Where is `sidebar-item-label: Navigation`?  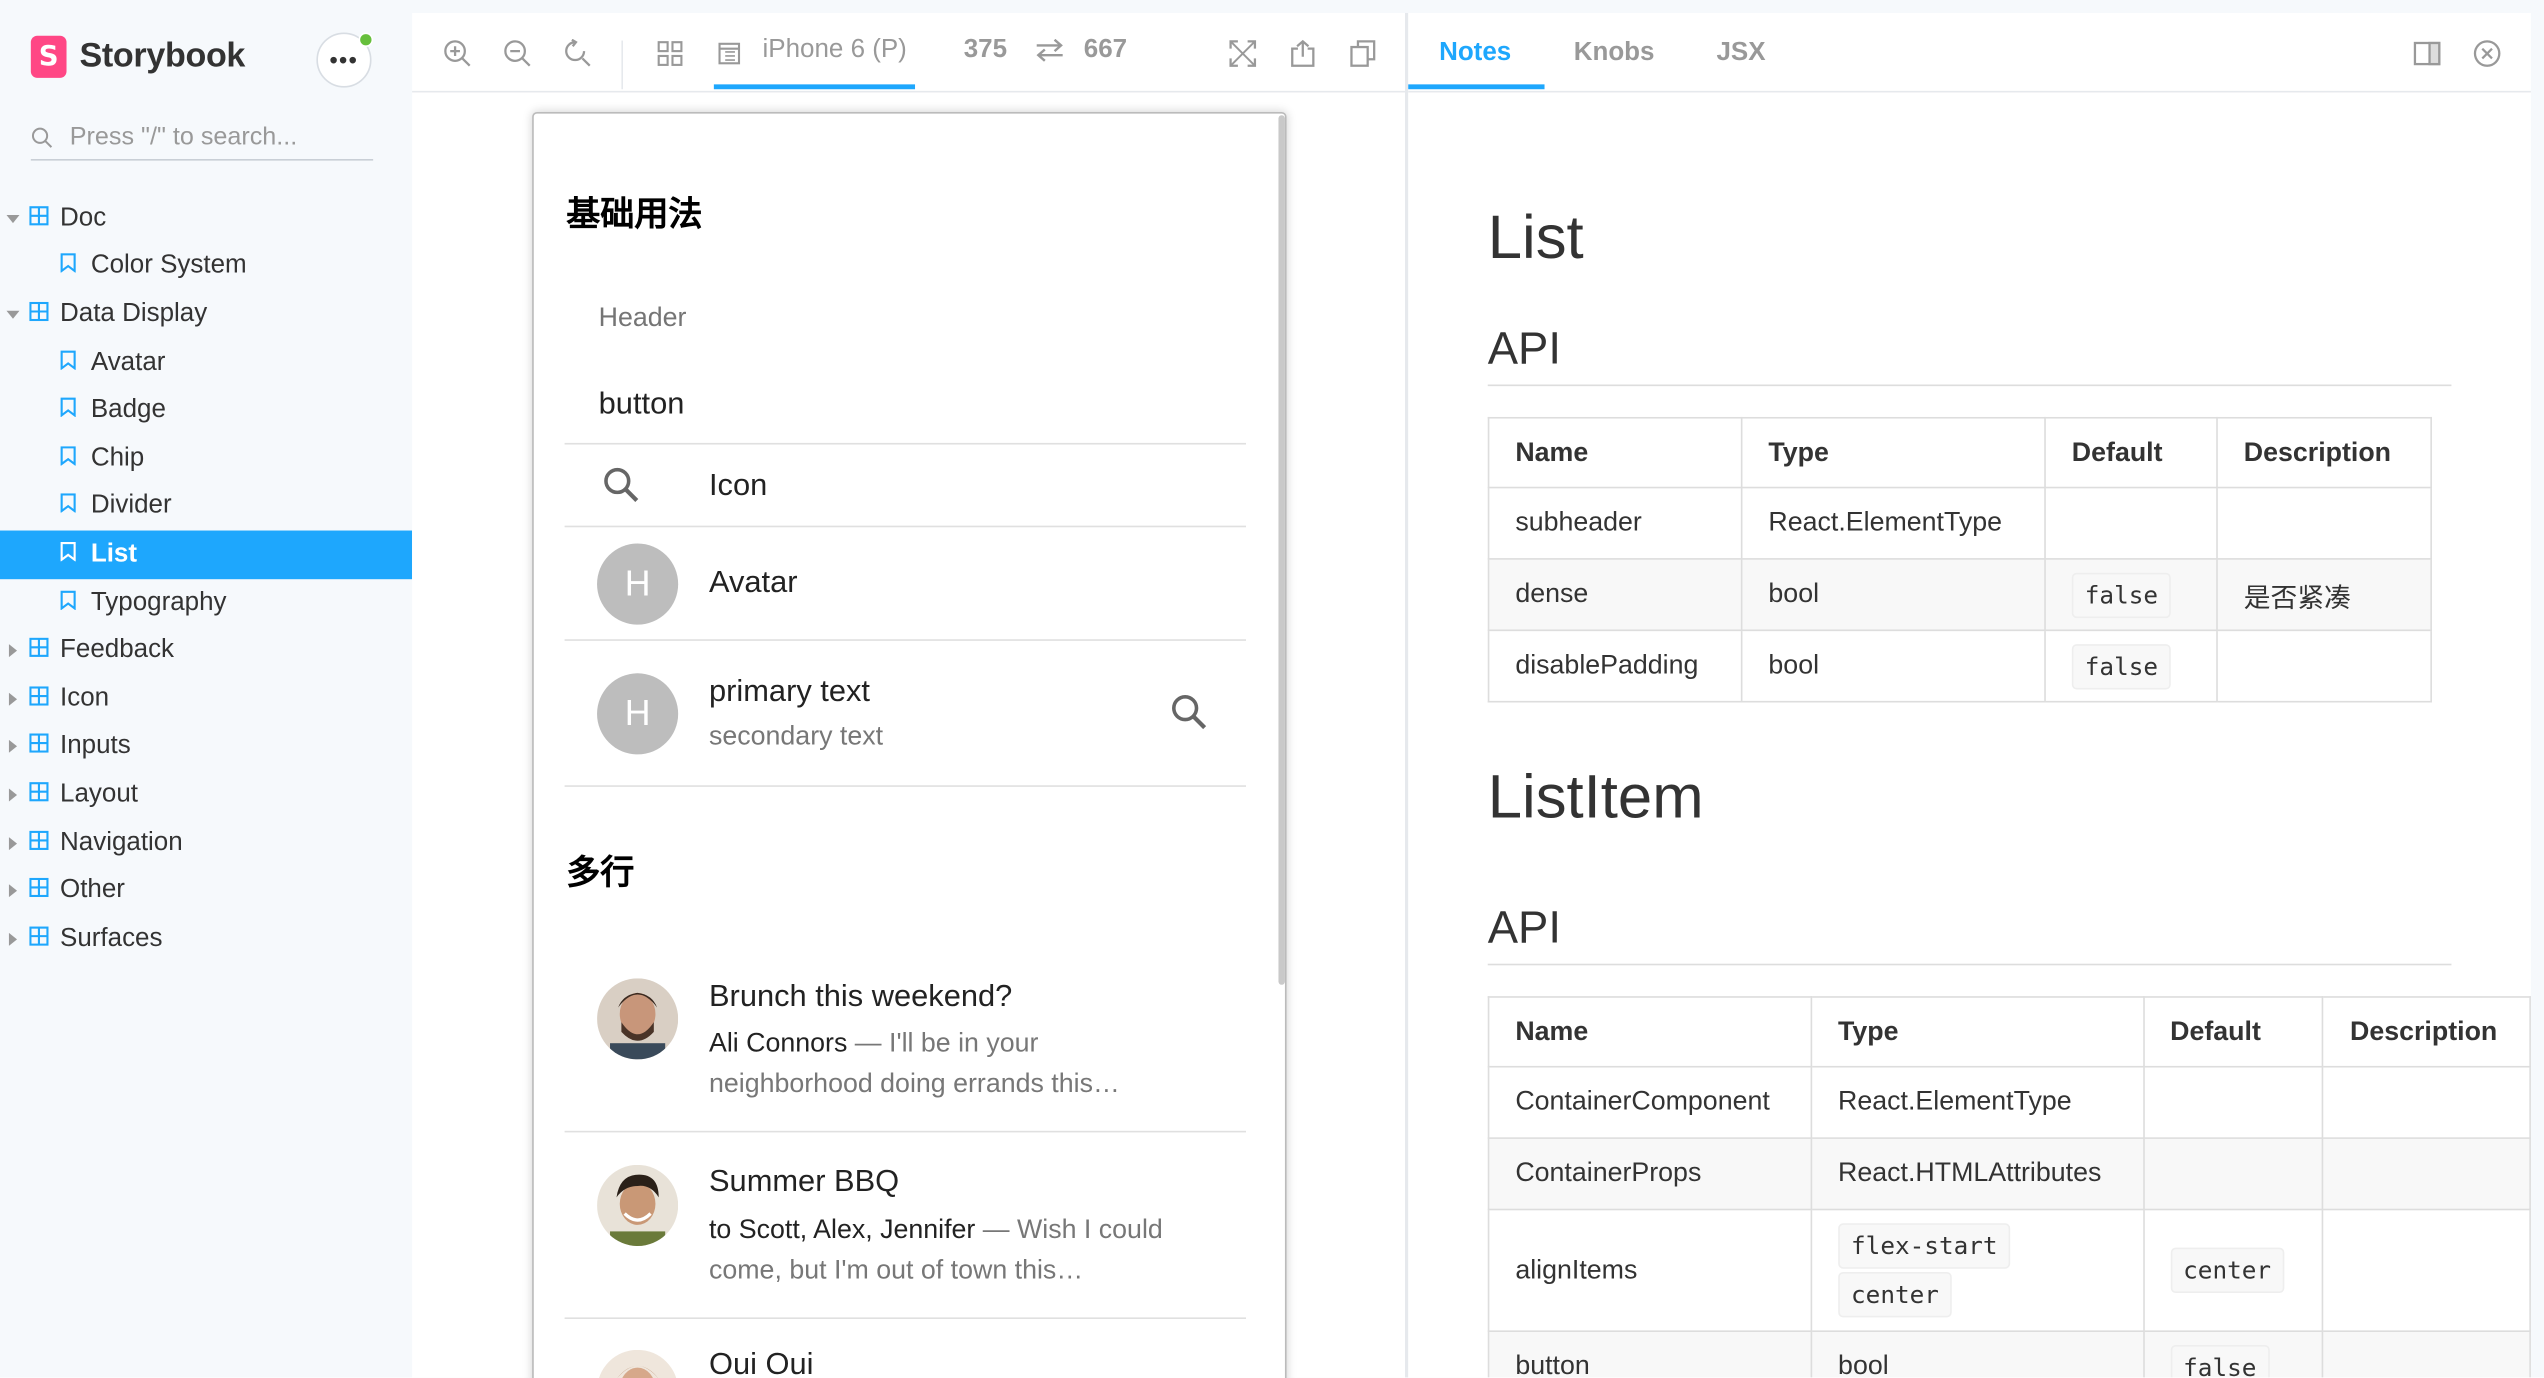 sidebar-item-label: Navigation is located at coordinates (121, 842).